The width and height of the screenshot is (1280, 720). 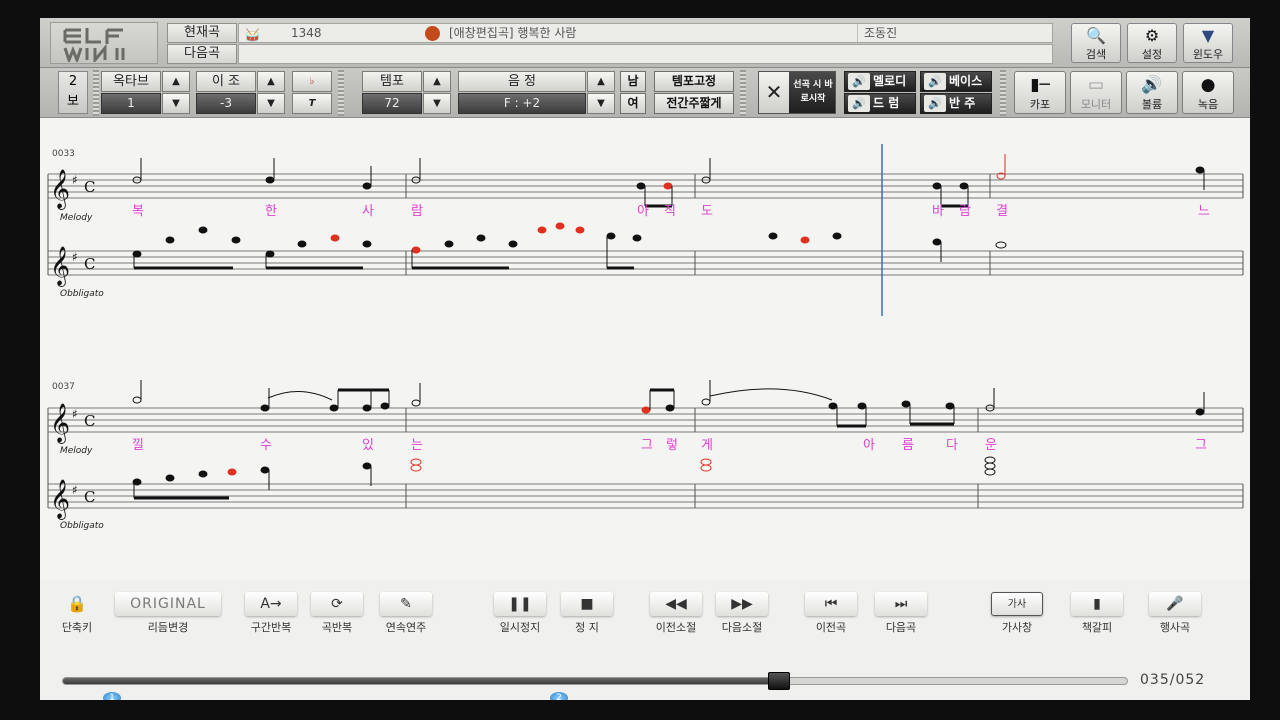 What do you see at coordinates (1097, 627) in the screenshot?
I see `bookmark-label: 책갈피` at bounding box center [1097, 627].